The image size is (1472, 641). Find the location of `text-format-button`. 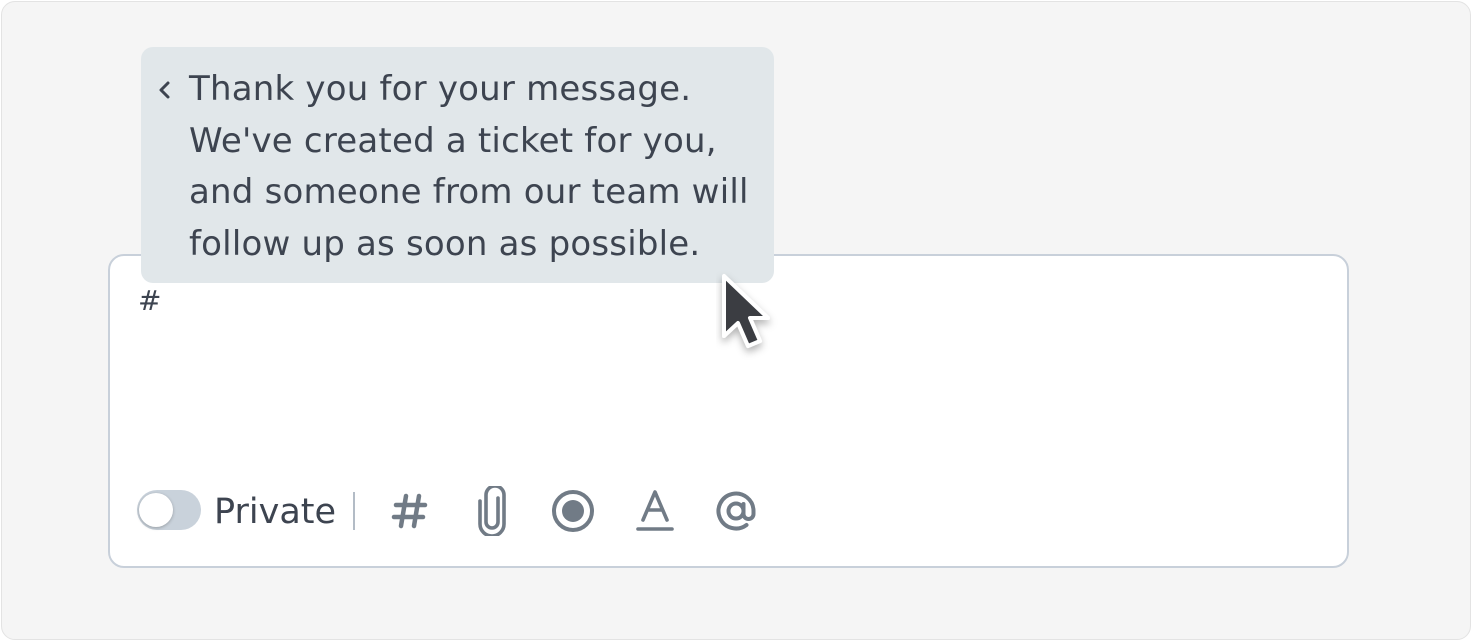

text-format-button is located at coordinates (655, 511).